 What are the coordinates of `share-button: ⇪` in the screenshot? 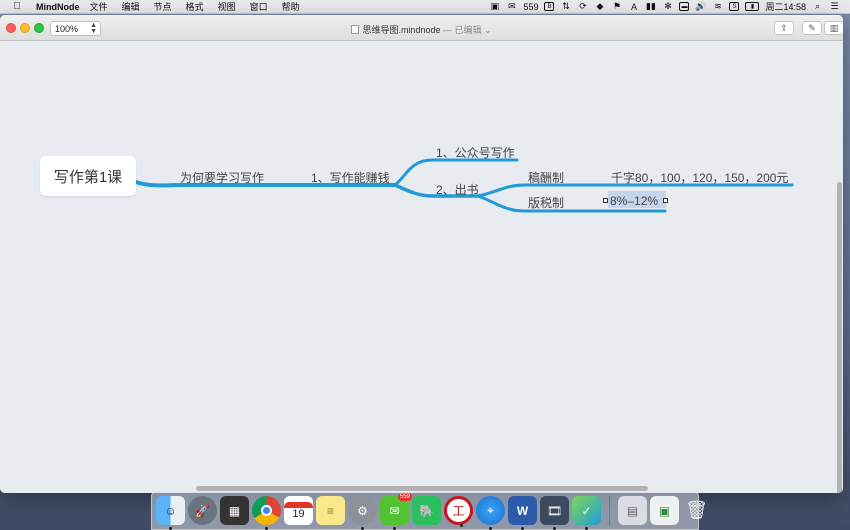 It's located at (784, 28).